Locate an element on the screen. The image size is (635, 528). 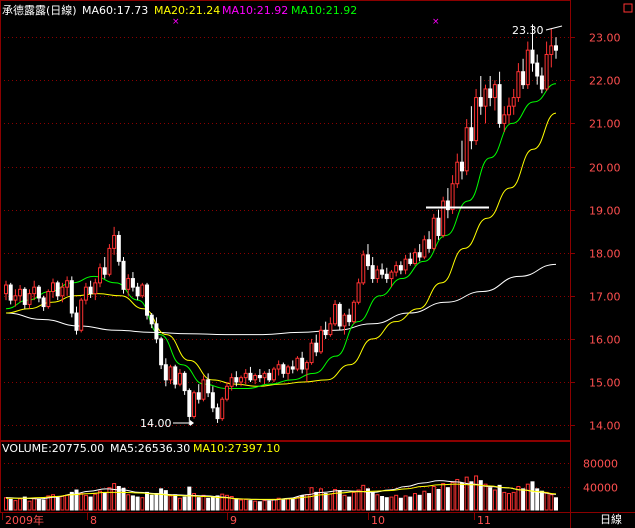
ma60-label: MA60:17.73 is located at coordinates (115, 10).